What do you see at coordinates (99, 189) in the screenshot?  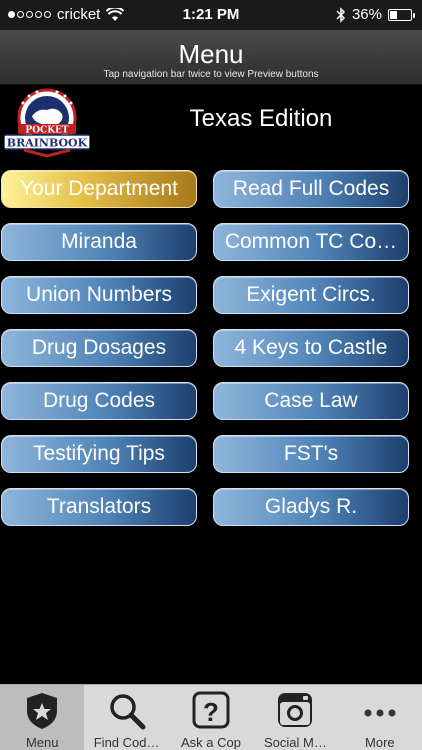 I see `your-department-button: Your Department` at bounding box center [99, 189].